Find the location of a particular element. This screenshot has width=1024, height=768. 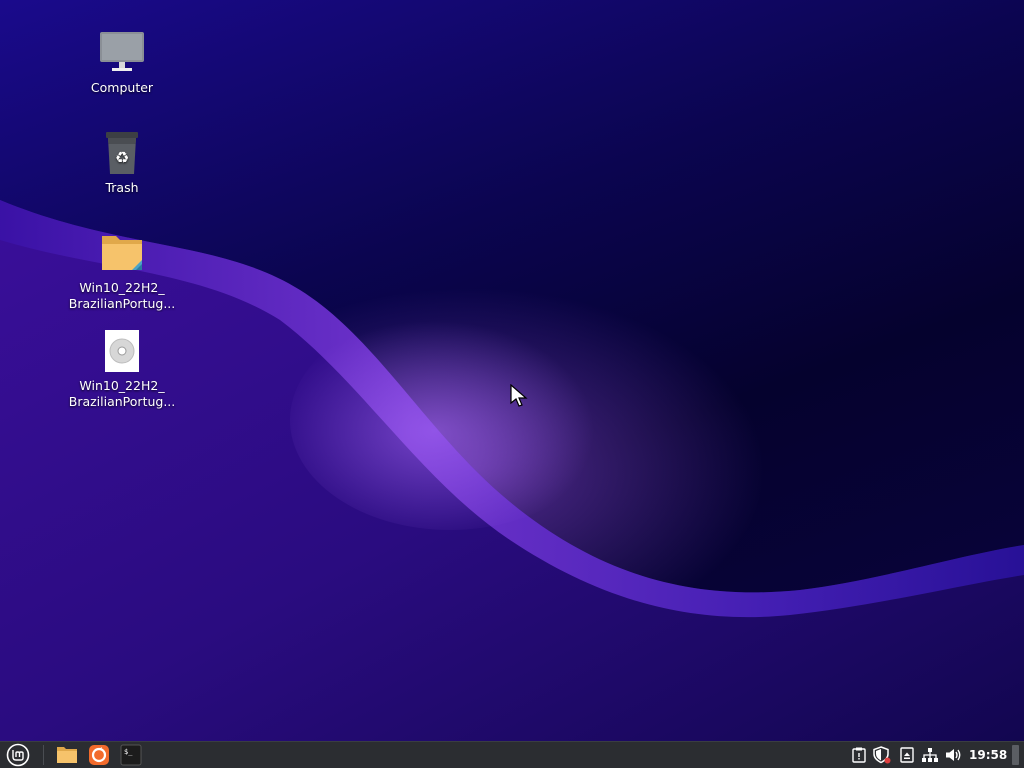

clock: 19:58 is located at coordinates (988, 755).